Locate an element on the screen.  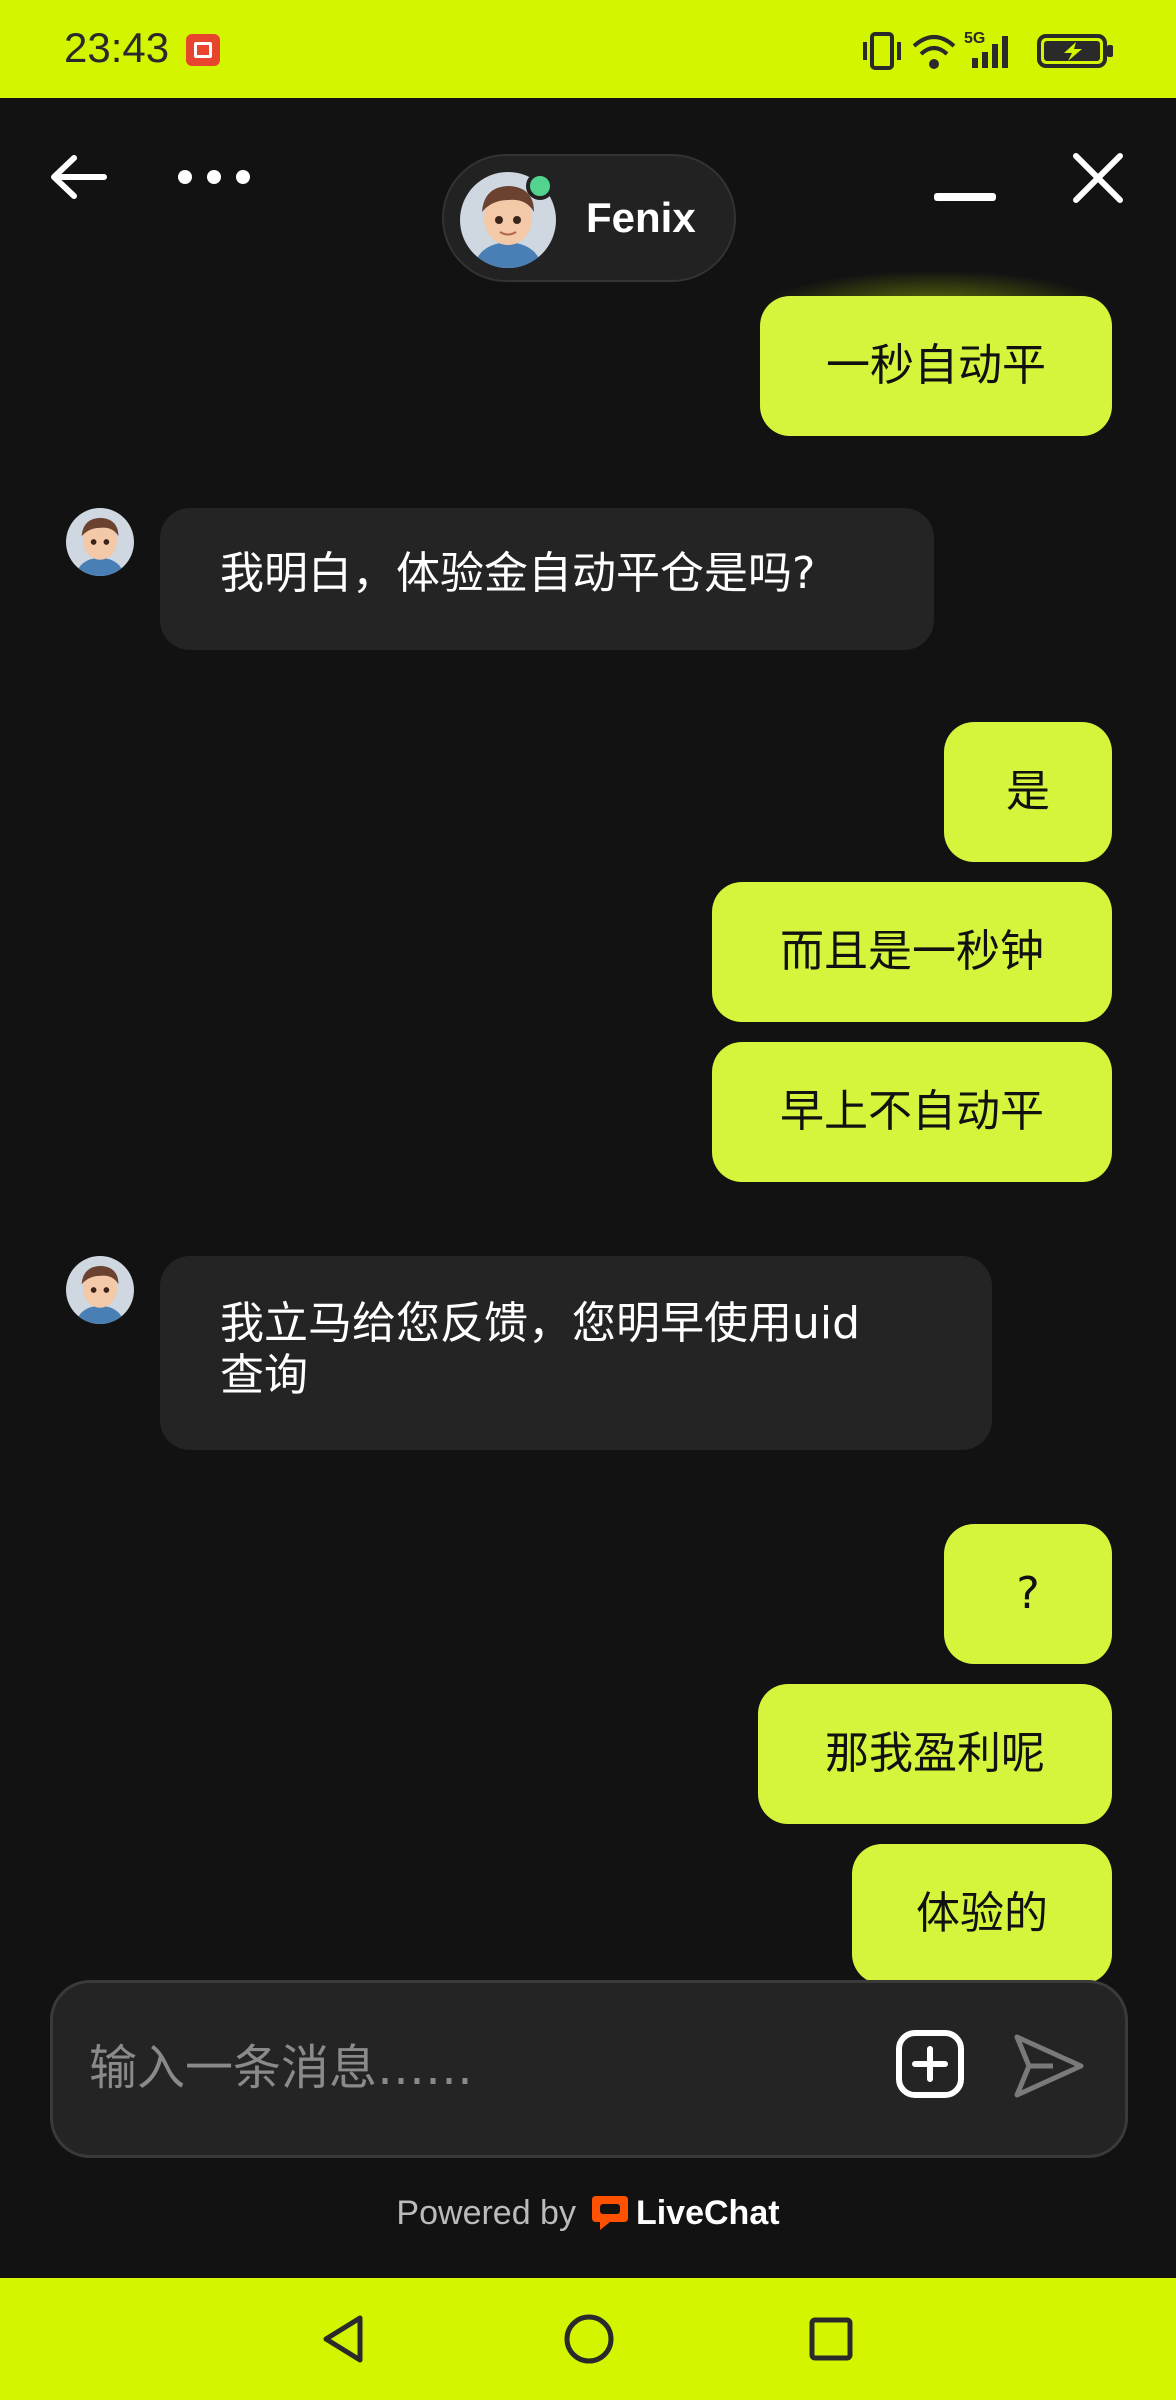
signal-icon is located at coordinates (990, 52).